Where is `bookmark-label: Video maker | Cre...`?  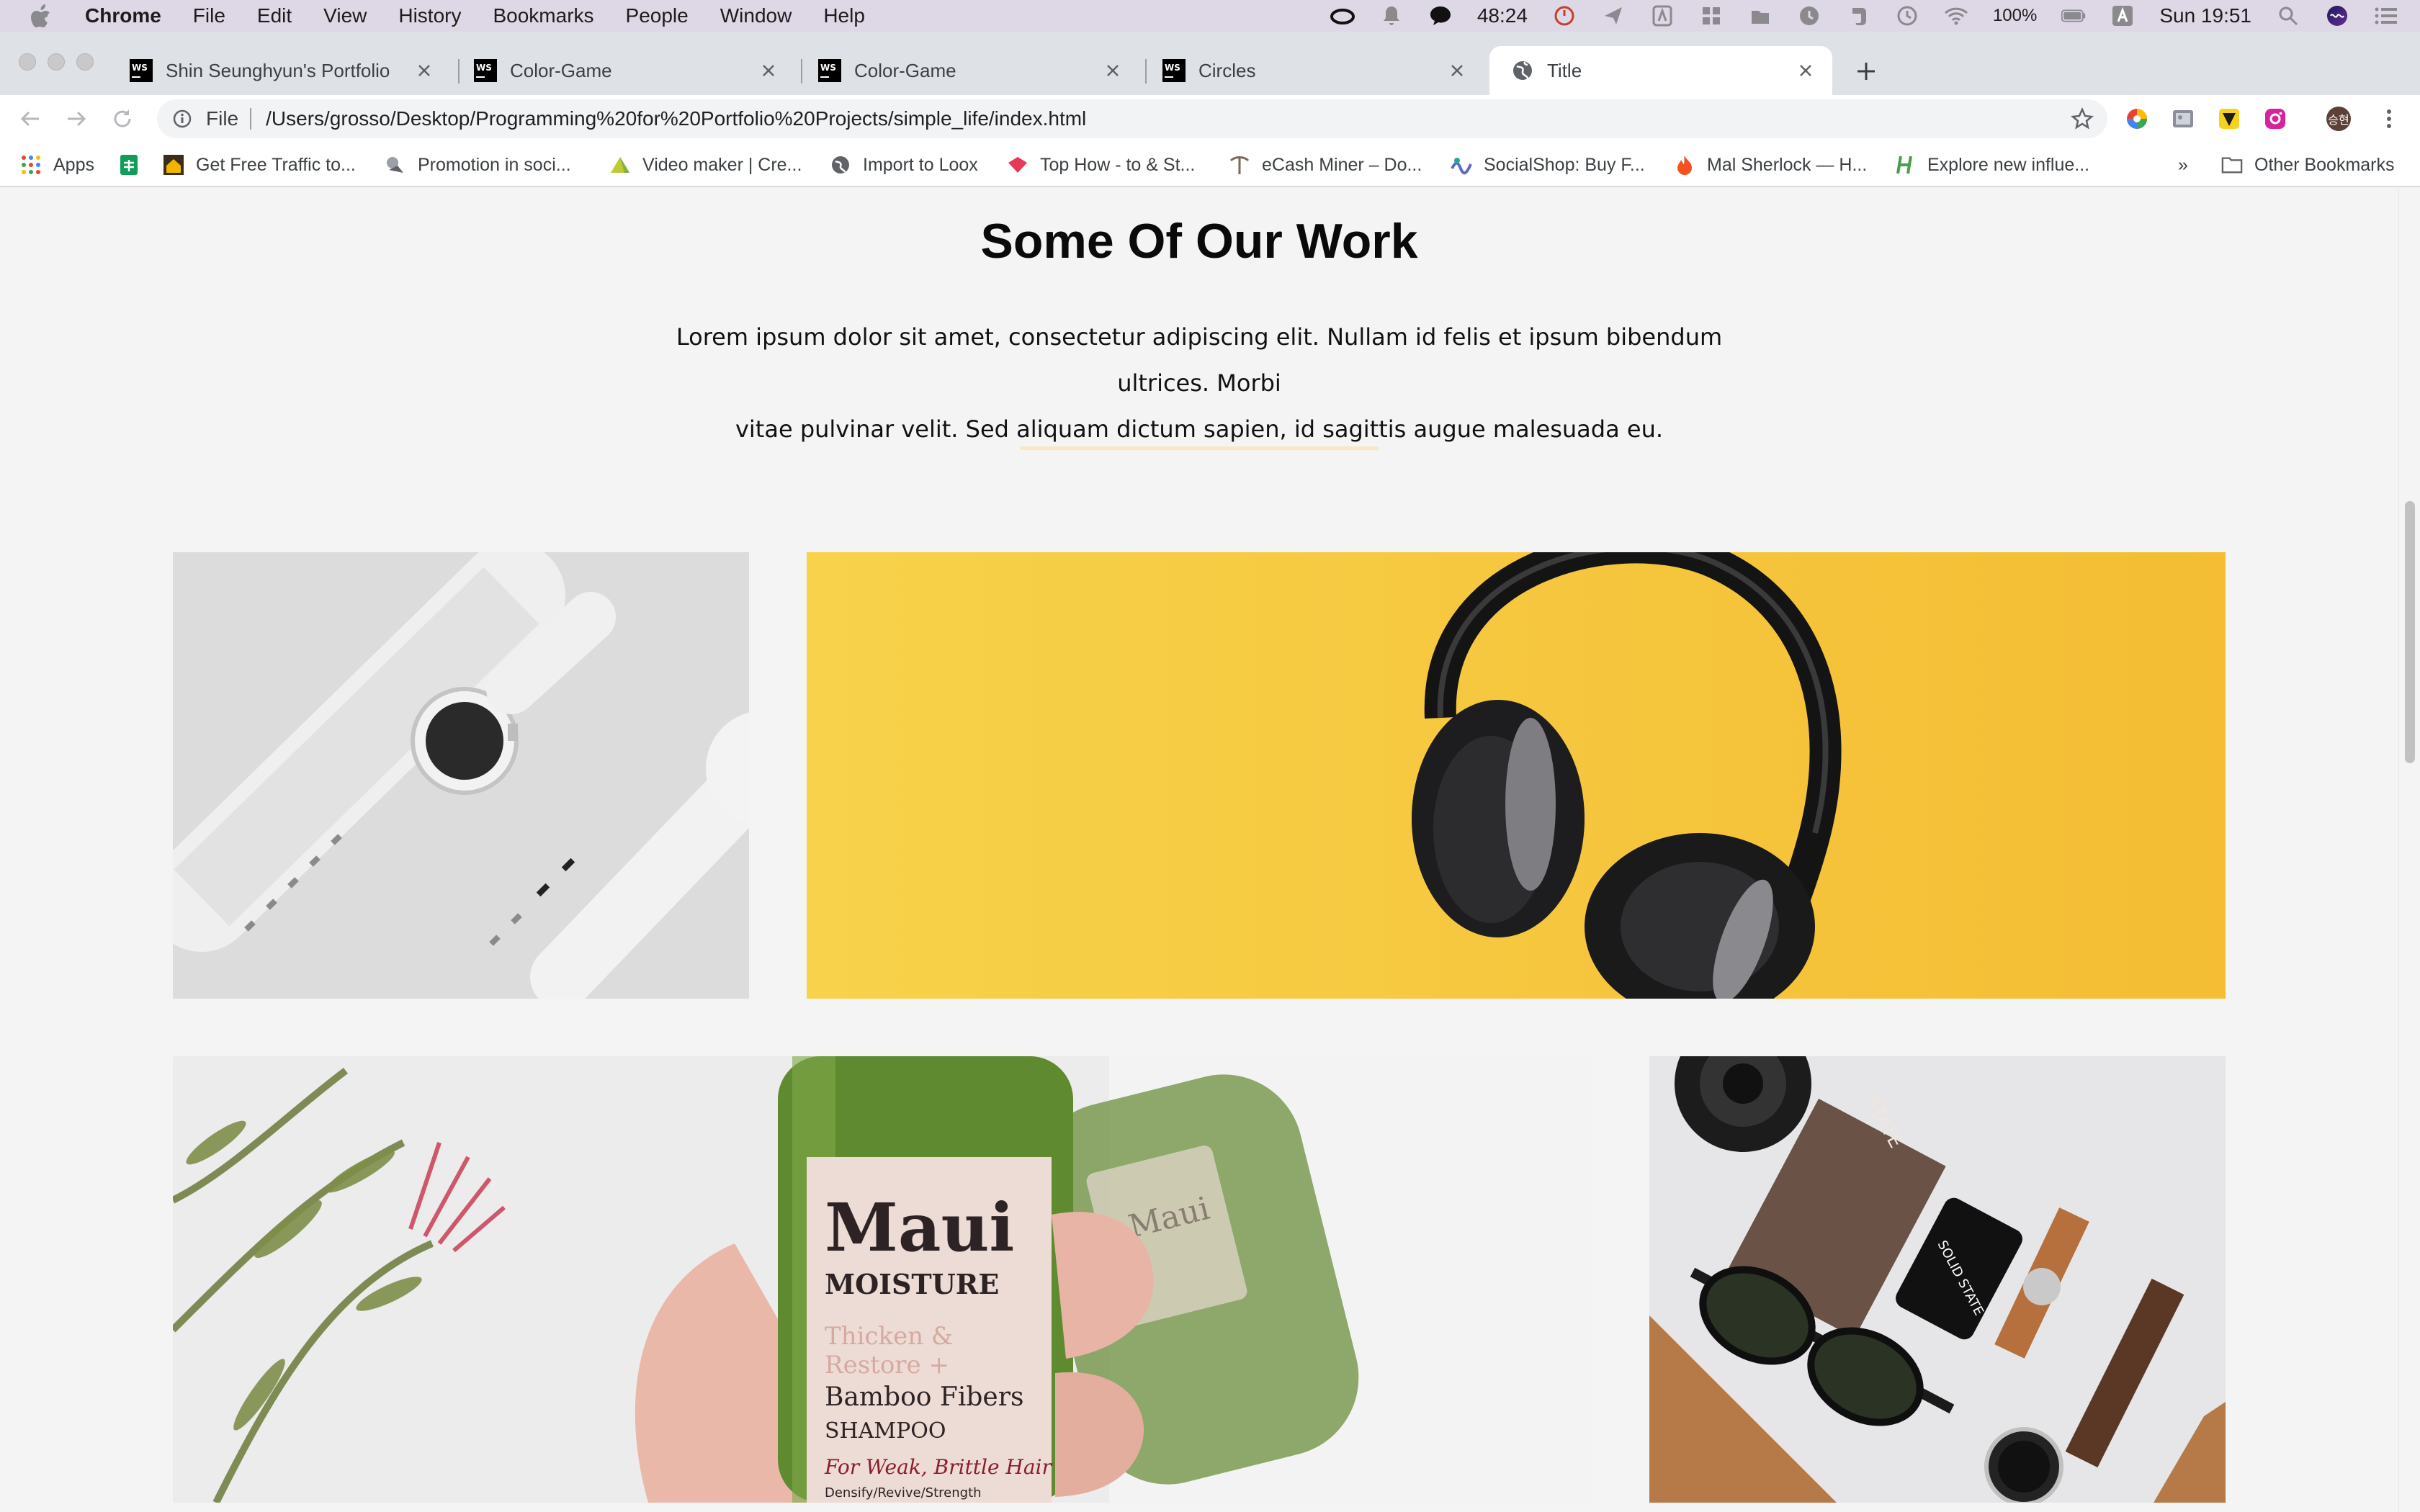
bookmark-label: Video maker | Cre... is located at coordinates (722, 164).